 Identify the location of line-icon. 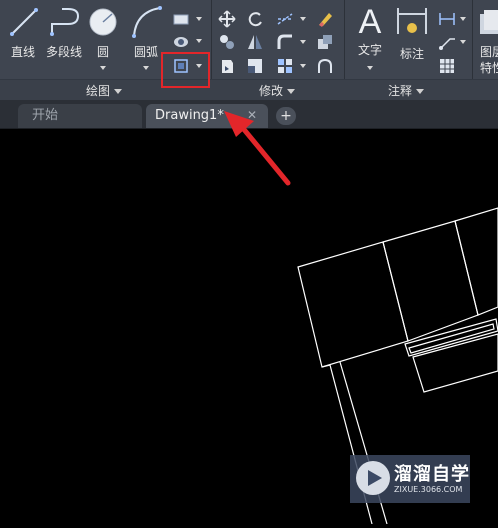
(24, 22).